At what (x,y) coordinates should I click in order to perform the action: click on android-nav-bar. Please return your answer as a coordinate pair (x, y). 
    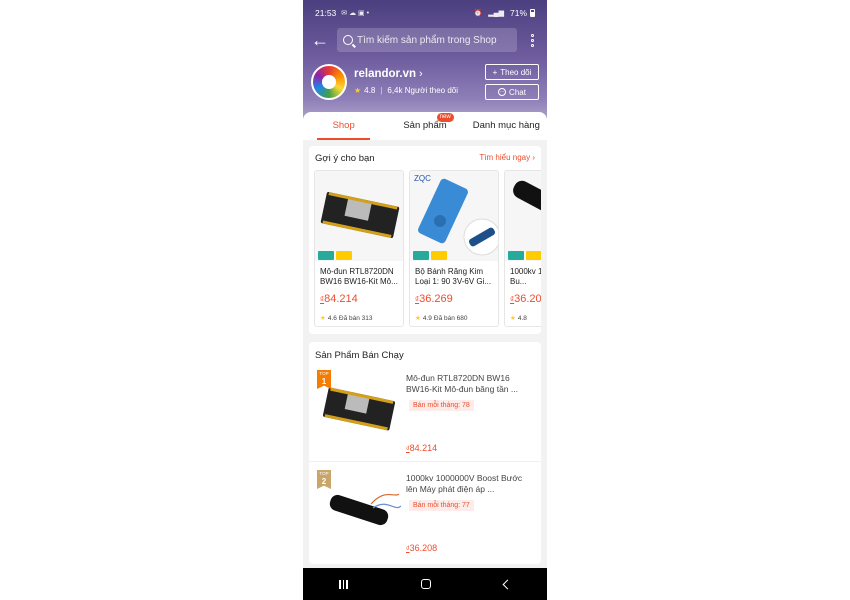
    Looking at the image, I should click on (425, 584).